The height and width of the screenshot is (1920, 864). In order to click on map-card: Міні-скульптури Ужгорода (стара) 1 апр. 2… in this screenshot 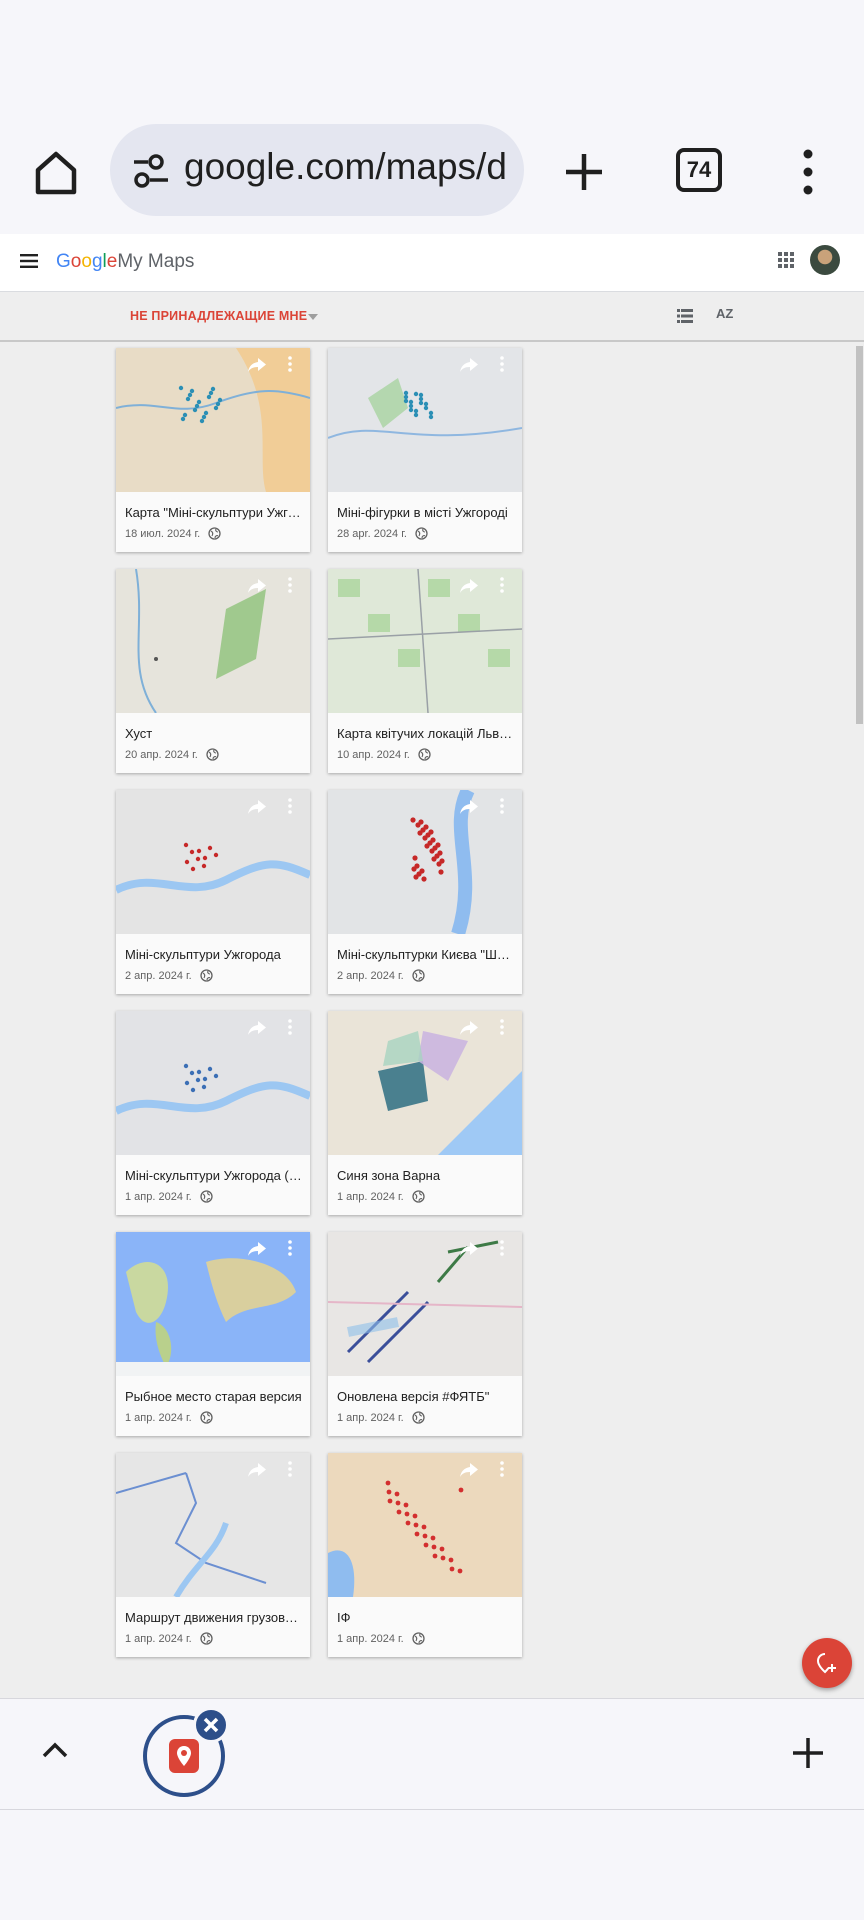, I will do `click(213, 1113)`.